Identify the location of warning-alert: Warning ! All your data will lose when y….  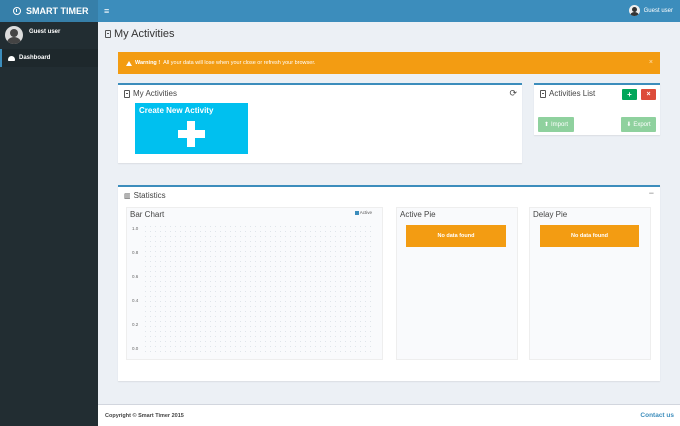
(389, 63).